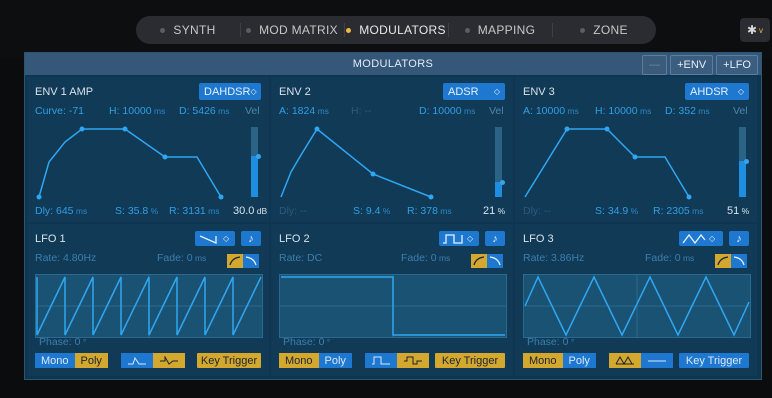 The image size is (772, 398). Describe the element at coordinates (604, 30) in the screenshot. I see `tab-zone: ZONE` at that location.